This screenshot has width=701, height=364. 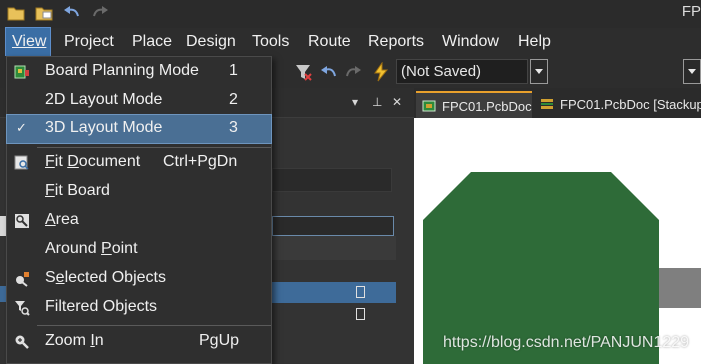 What do you see at coordinates (630, 104) in the screenshot?
I see `tab-label: FPC01.PcbDoc [Stackup` at bounding box center [630, 104].